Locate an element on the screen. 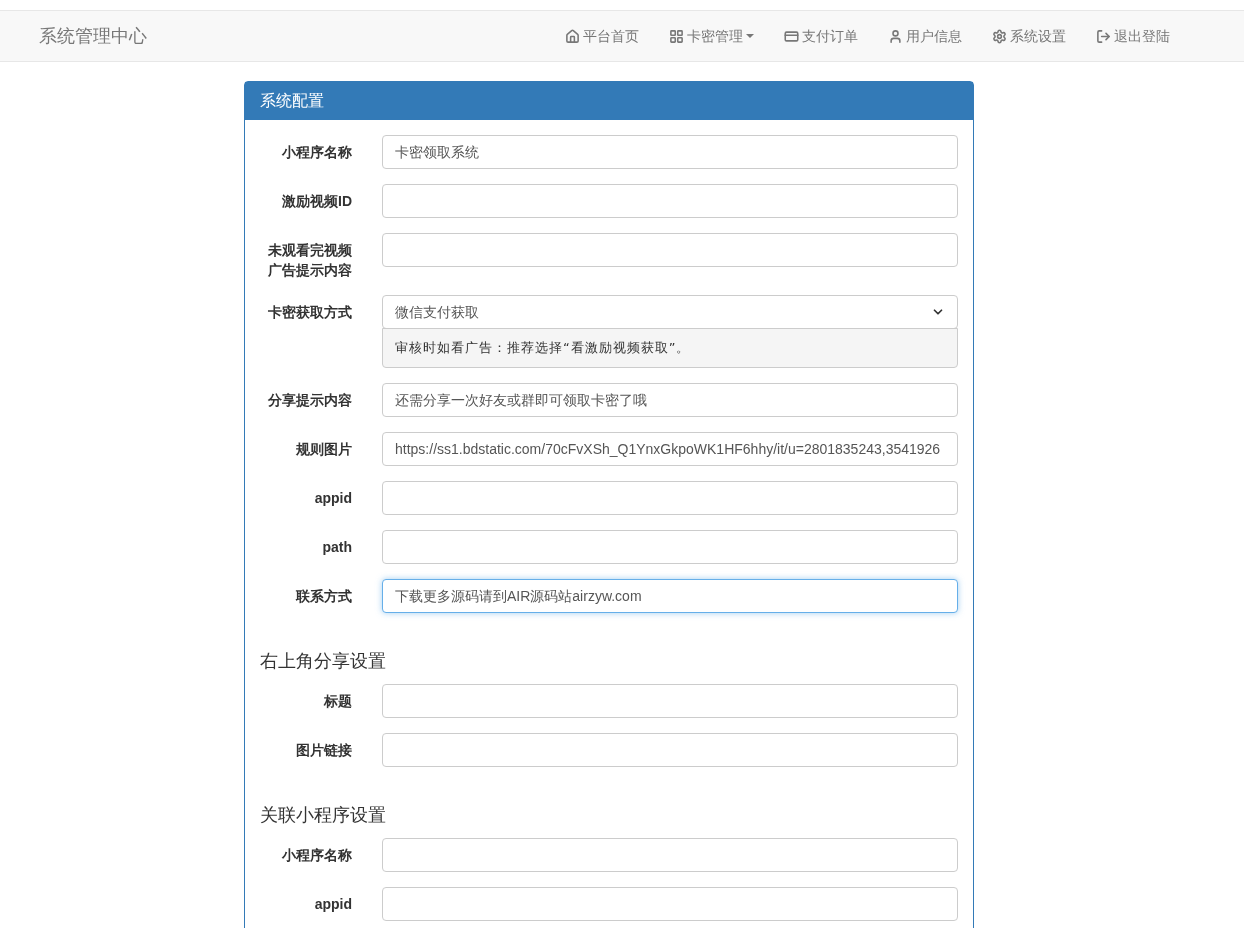 The width and height of the screenshot is (1244, 928). nav-link: 用户信息 is located at coordinates (925, 36).